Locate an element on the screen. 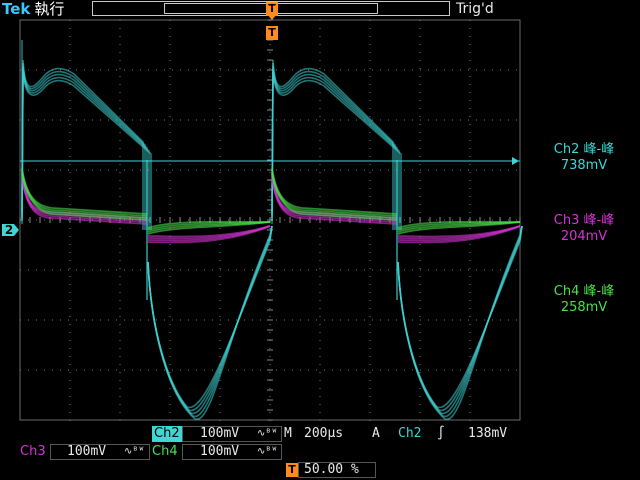 Image resolution: width=640 pixels, height=480 pixels. measurement-ch2: Ch2 峰-峰 738mV is located at coordinates (584, 158).